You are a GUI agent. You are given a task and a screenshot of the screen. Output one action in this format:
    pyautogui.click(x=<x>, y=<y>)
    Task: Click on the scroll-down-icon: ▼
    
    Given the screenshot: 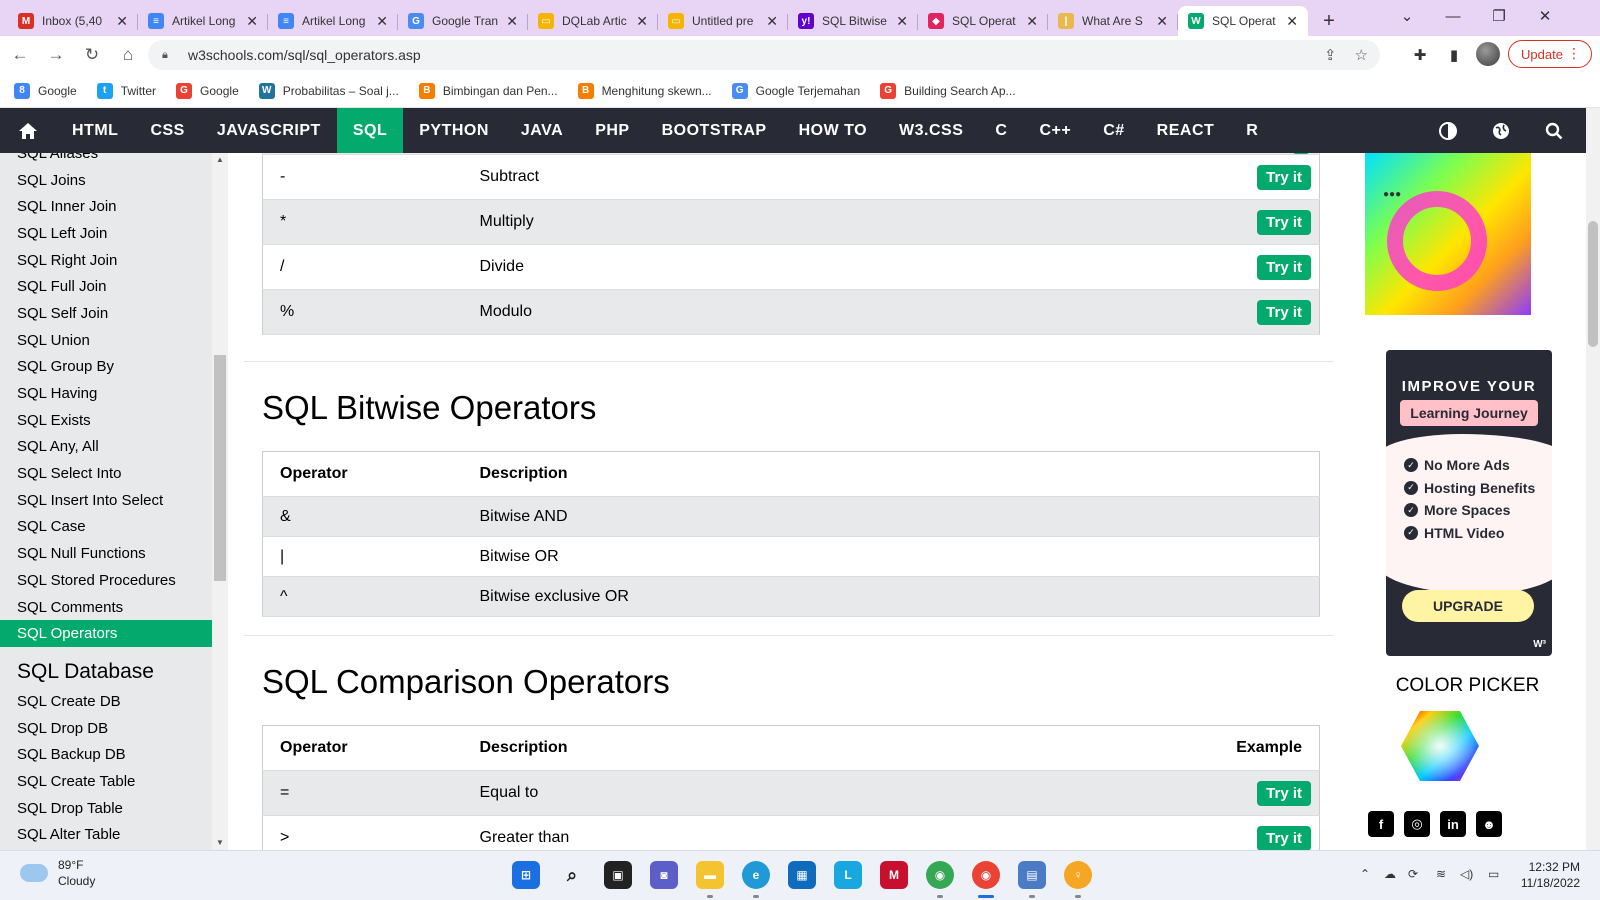 What is the action you would take?
    pyautogui.click(x=220, y=842)
    